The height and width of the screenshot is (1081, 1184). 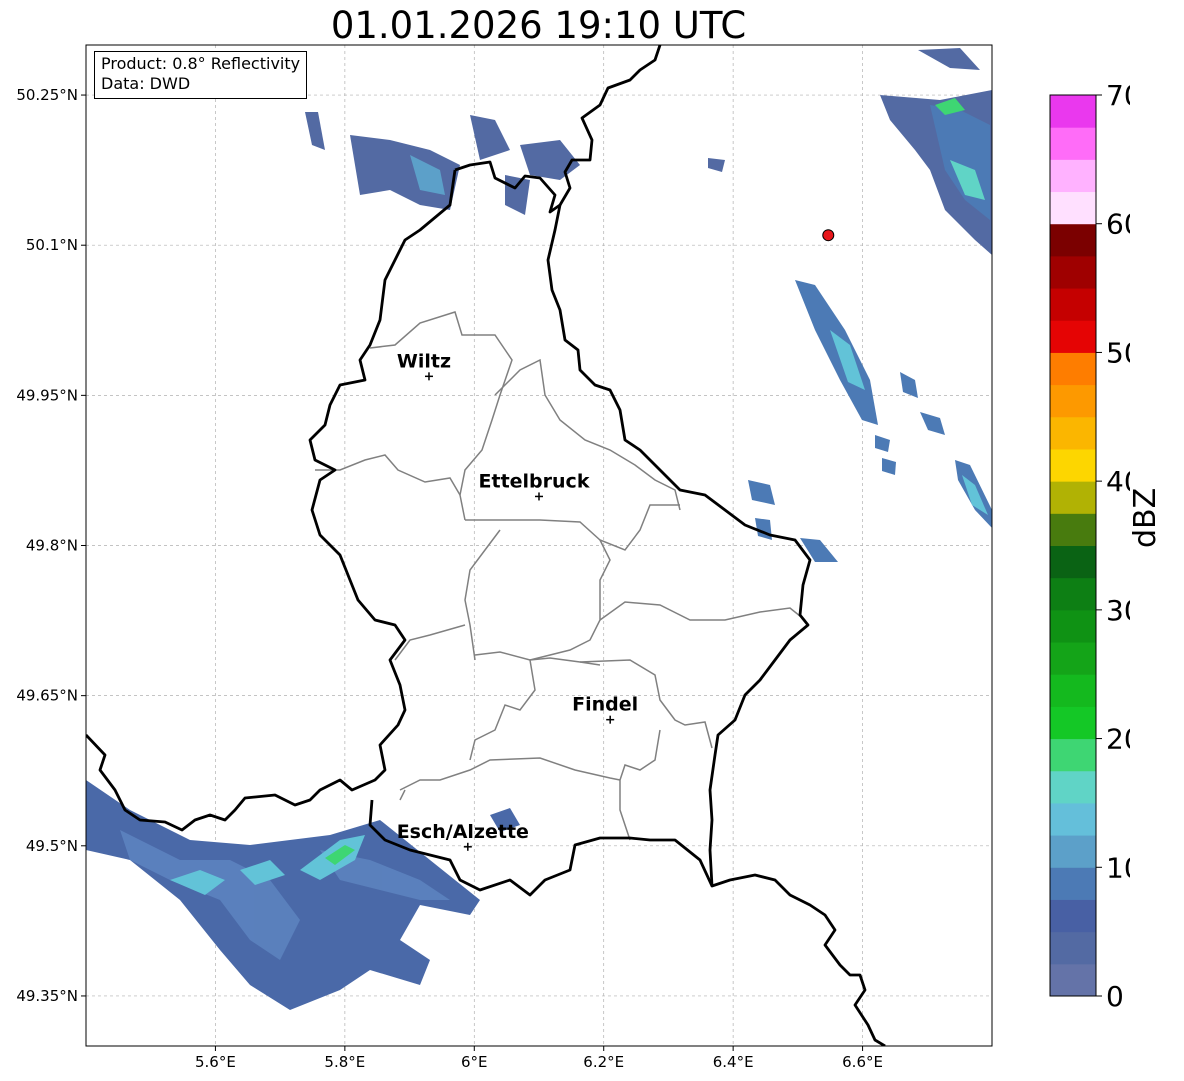 I want to click on lat-tick-label: 50.25°N, so click(x=47, y=95).